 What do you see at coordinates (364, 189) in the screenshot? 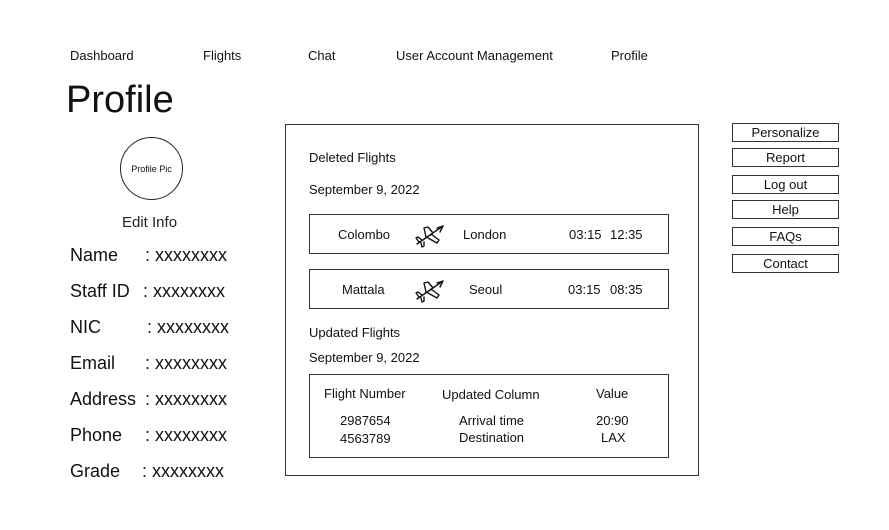
I see `deleted-flights-date: September 9, 2022` at bounding box center [364, 189].